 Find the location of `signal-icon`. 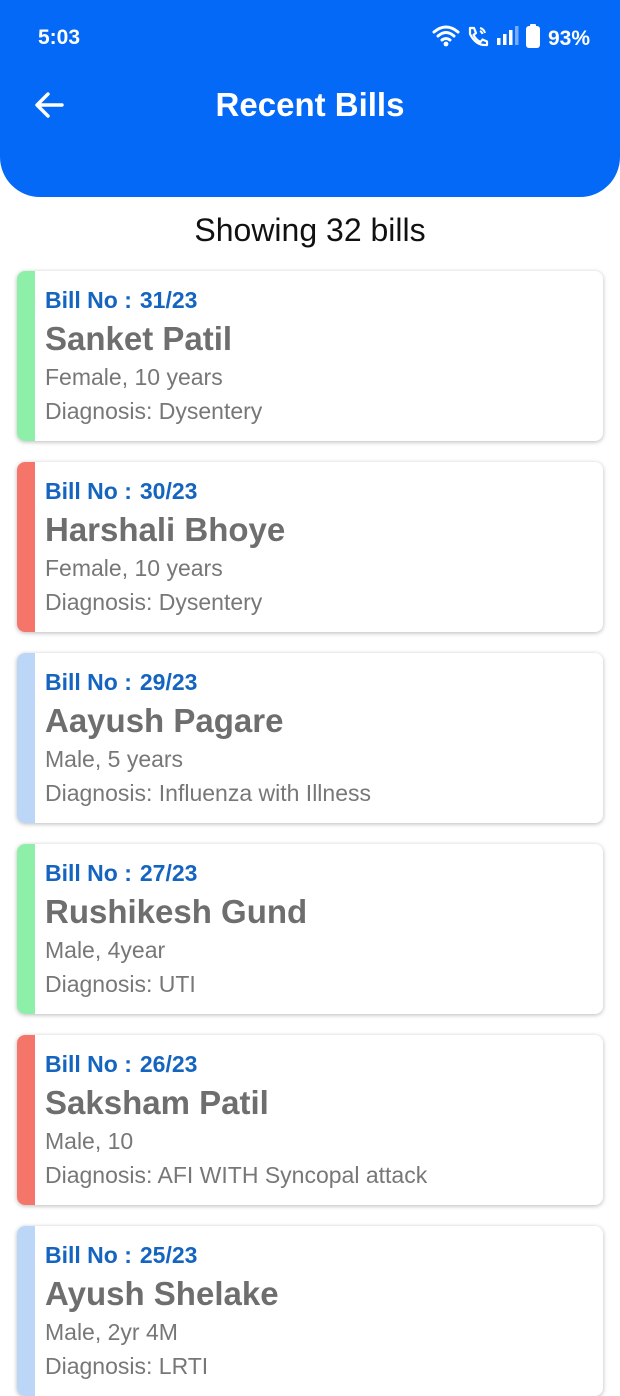

signal-icon is located at coordinates (508, 38).